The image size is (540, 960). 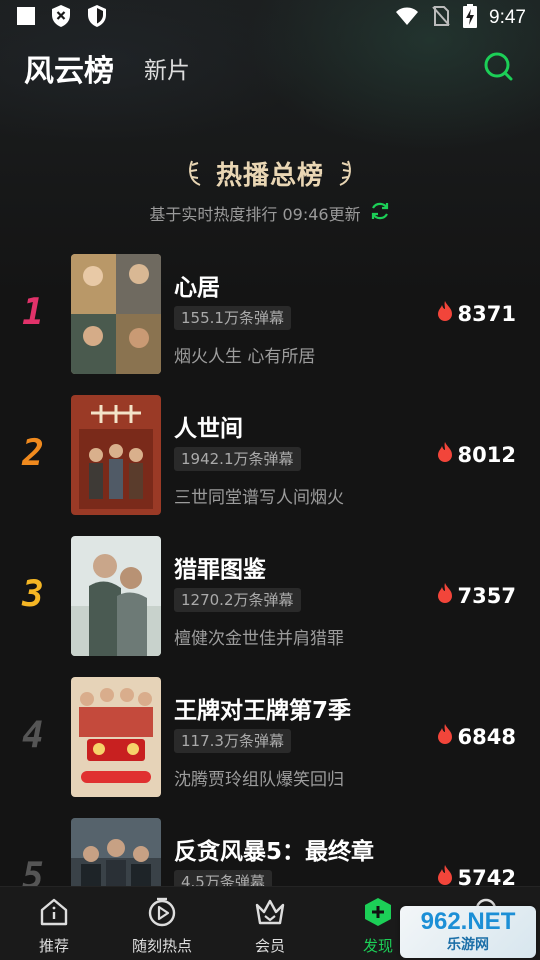 I want to click on list-item: 3 猎罪图鉴 1270.2万条弹幕 檀健次金世佳并肩猎罪 7357, so click(x=270, y=606).